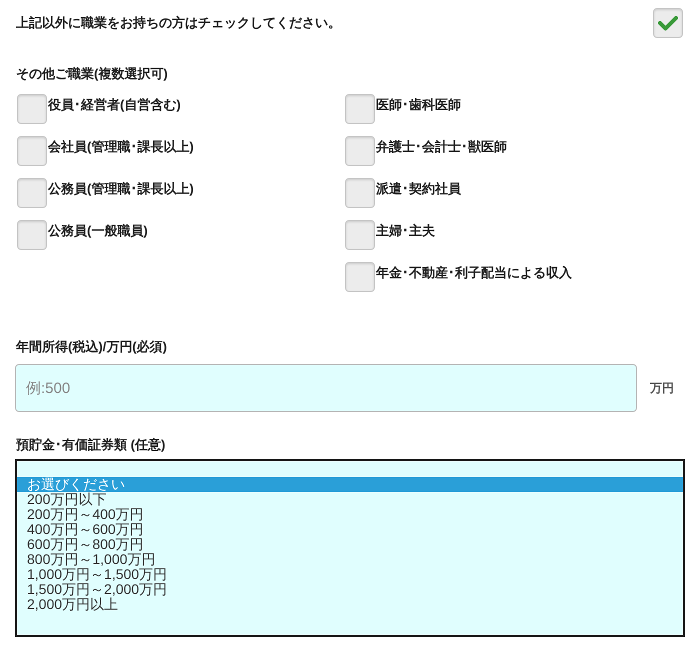 The width and height of the screenshot is (693, 645). I want to click on list-option: 1,000万円～1,500万円, so click(350, 574).